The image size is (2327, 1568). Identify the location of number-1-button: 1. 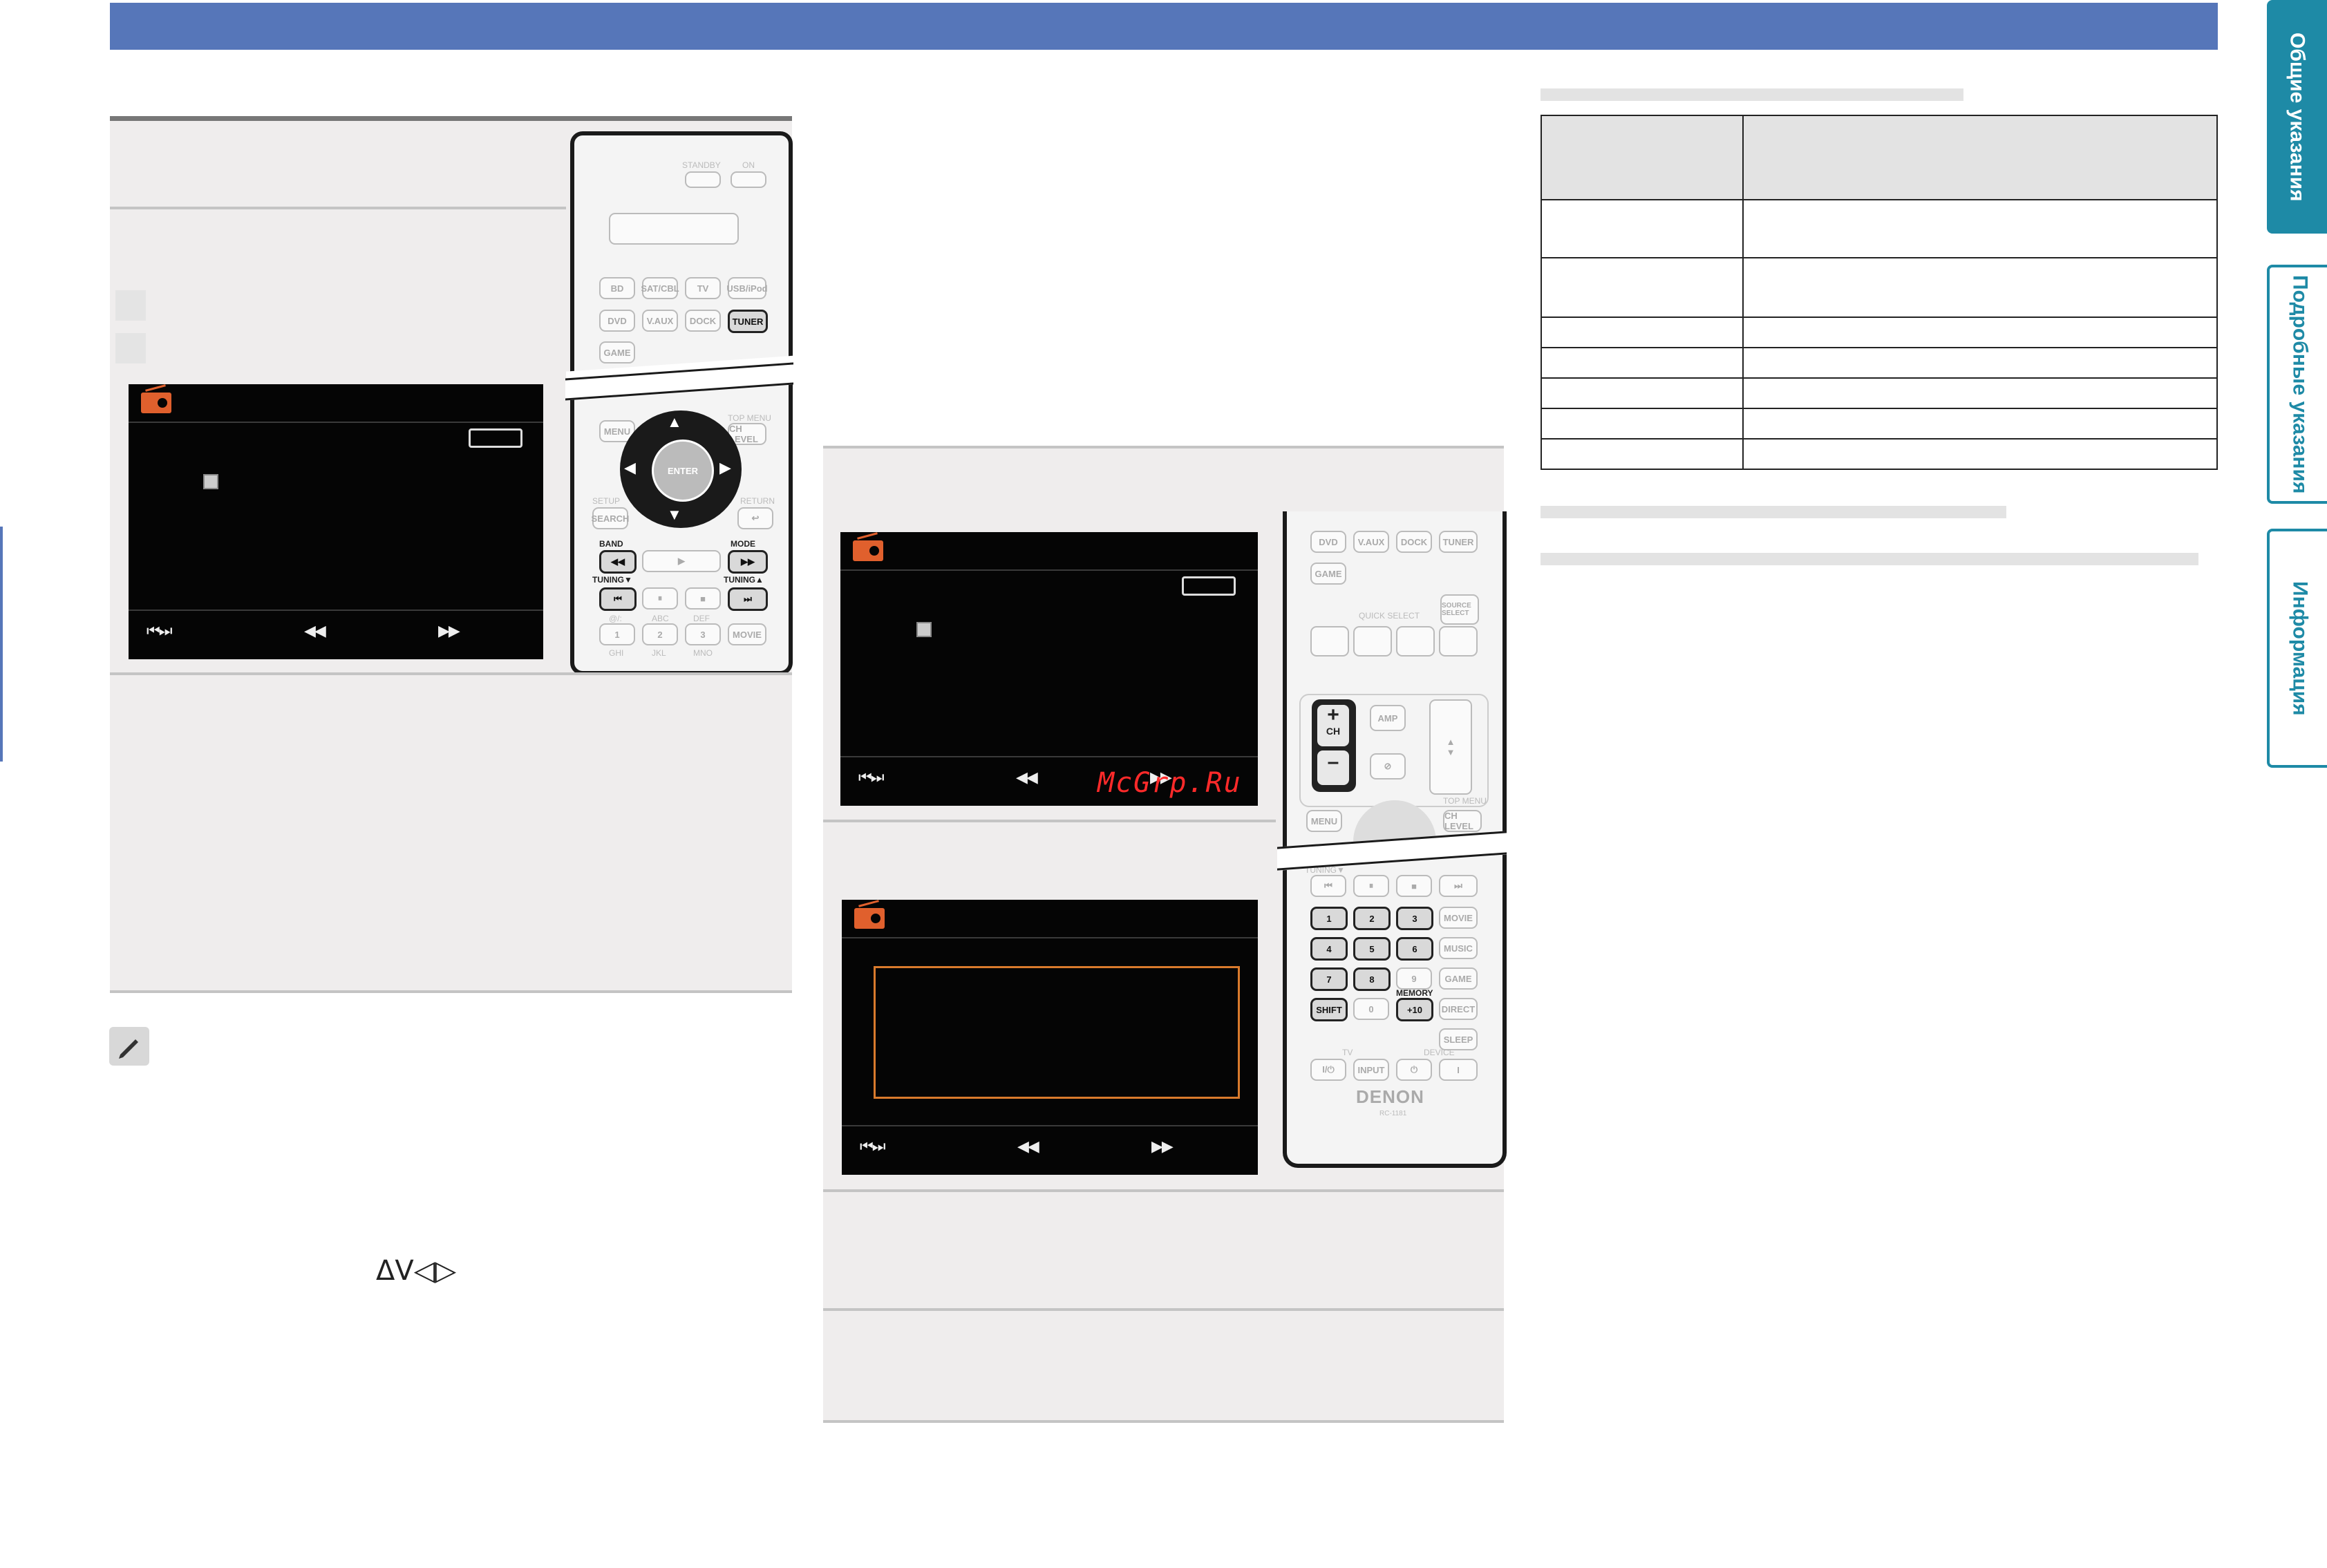
(1329, 919).